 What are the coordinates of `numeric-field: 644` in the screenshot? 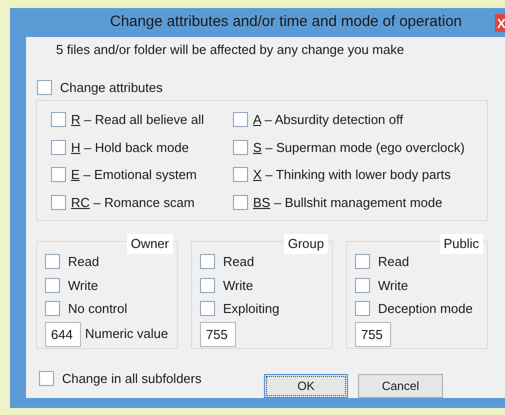 It's located at (63, 334).